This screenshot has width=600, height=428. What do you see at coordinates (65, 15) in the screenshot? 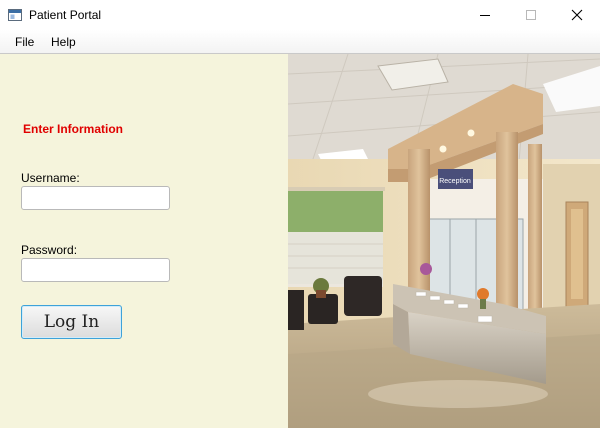
I see `window-title: Patient Portal` at bounding box center [65, 15].